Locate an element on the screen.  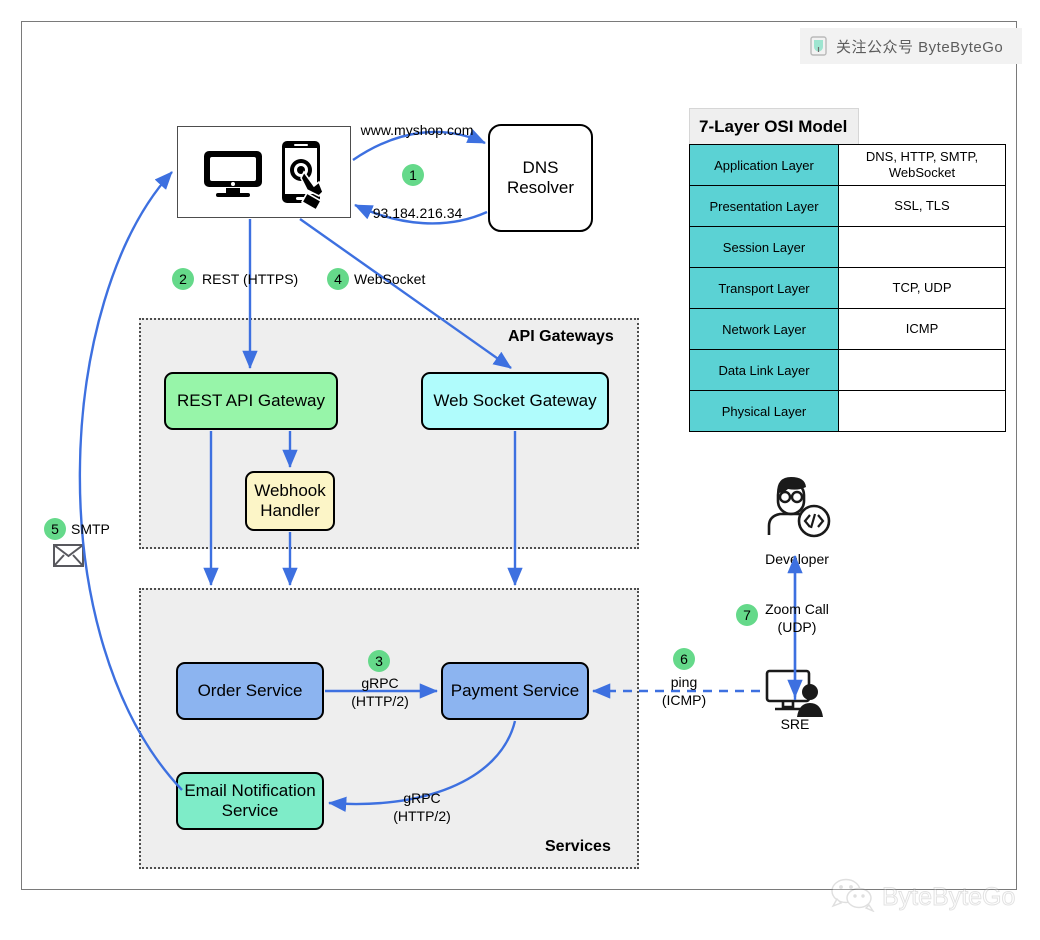
osi-layer-protocols: DNS, HTTP, SMTP, WebSocket is located at coordinates (922, 165).